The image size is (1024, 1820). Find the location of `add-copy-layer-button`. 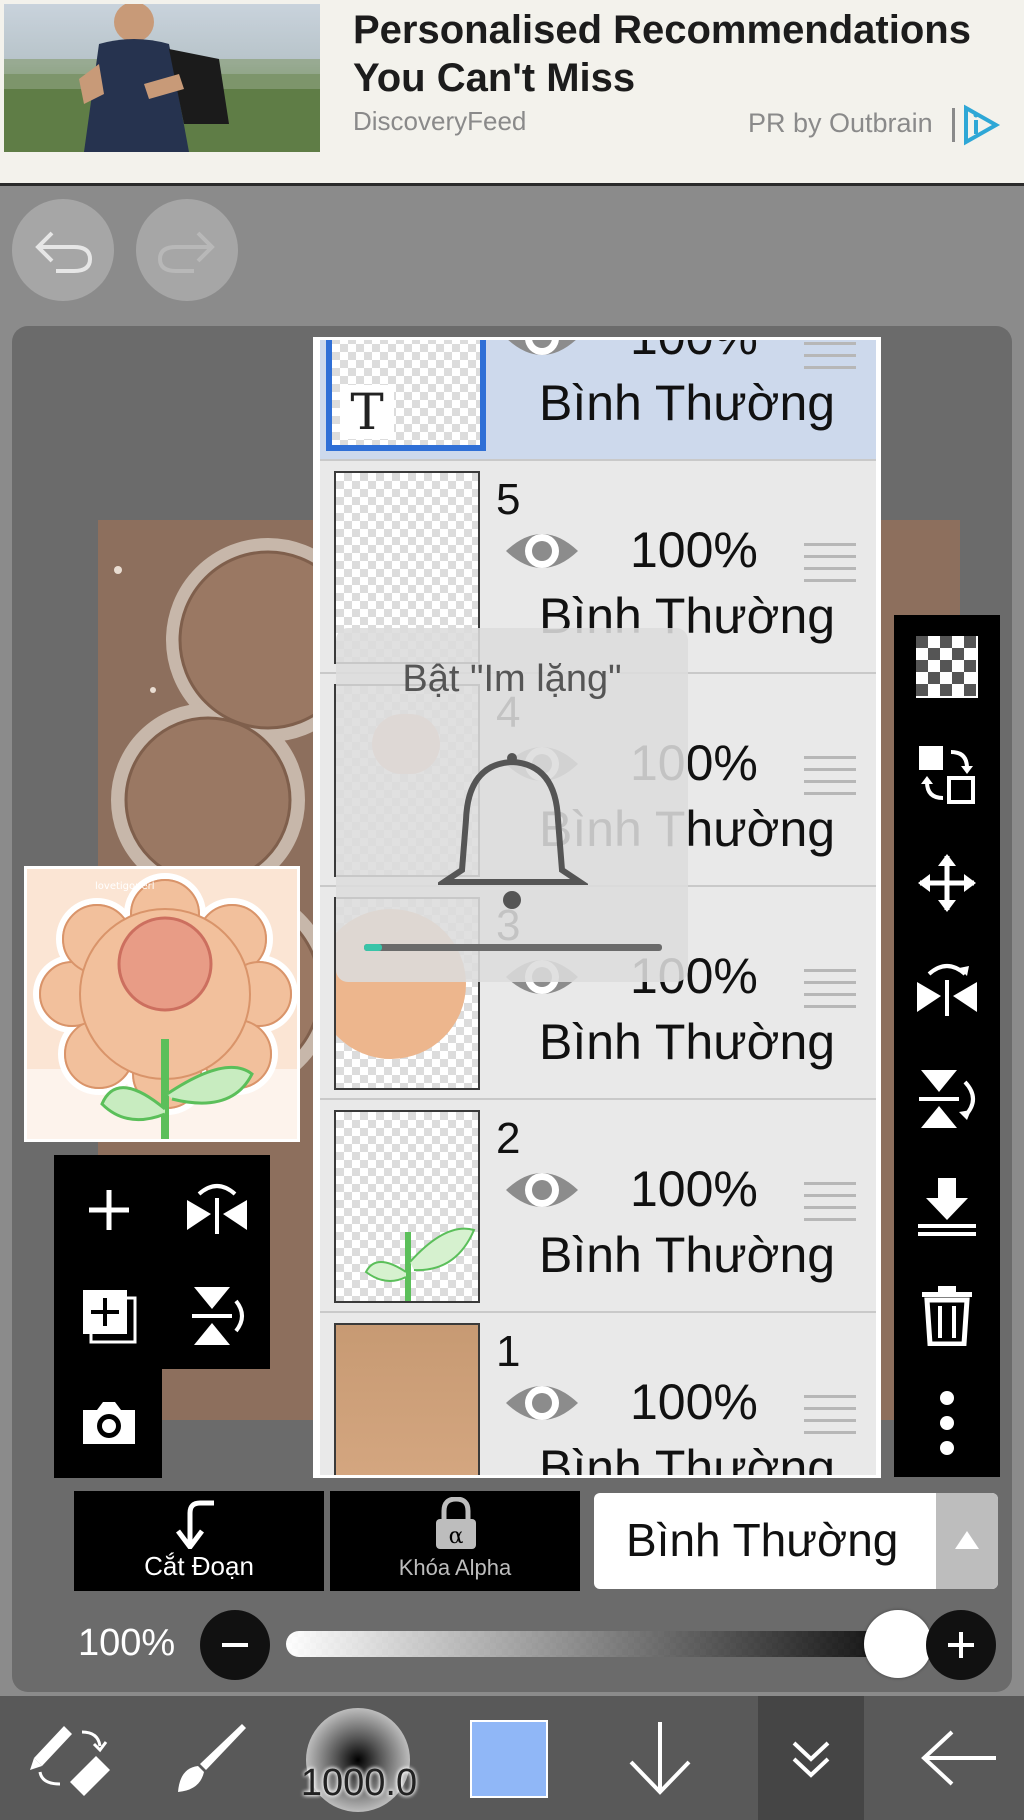

add-copy-layer-button is located at coordinates (109, 1316).